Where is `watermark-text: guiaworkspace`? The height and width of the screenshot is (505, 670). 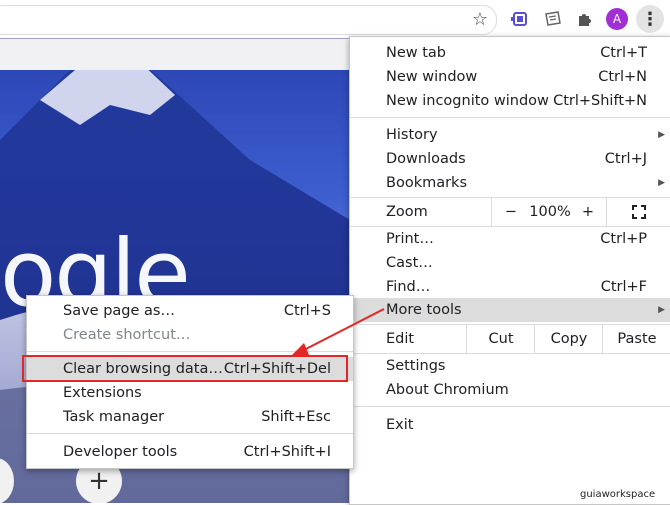
watermark-text: guiaworkspace is located at coordinates (618, 494).